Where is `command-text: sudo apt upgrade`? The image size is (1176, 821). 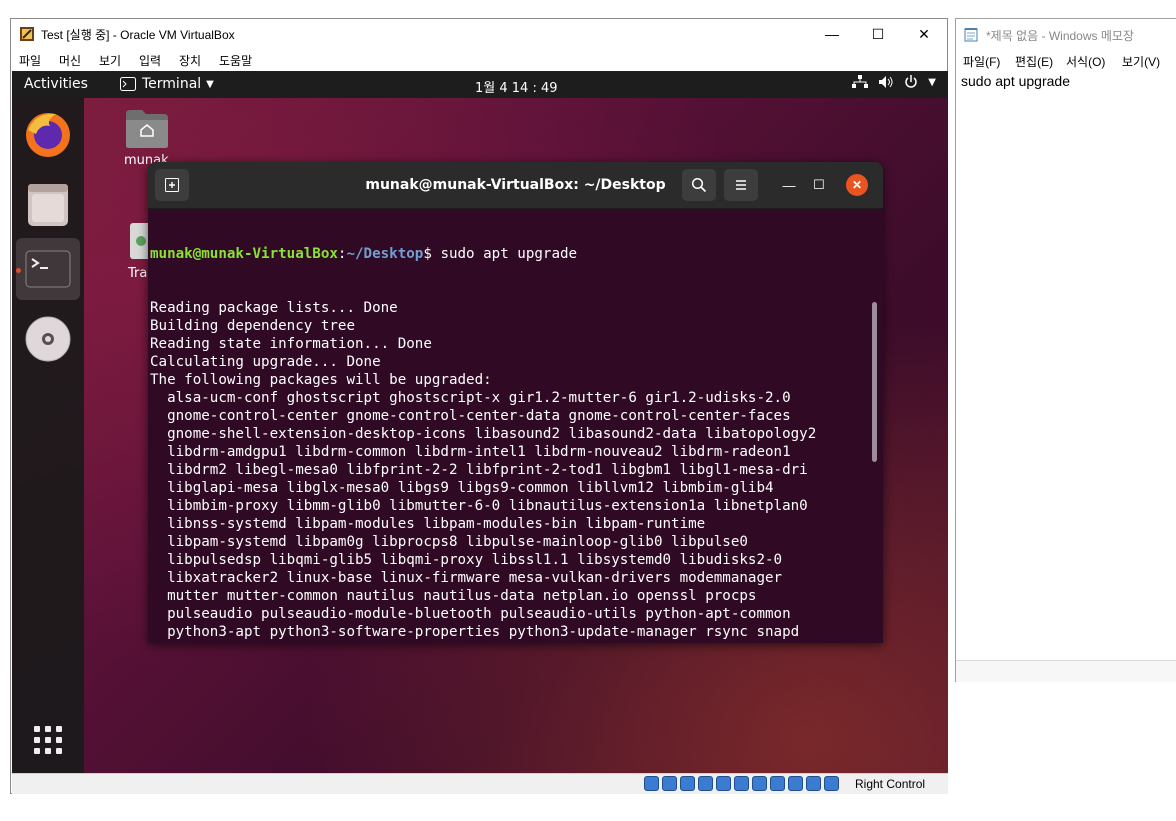 command-text: sudo apt upgrade is located at coordinates (509, 254).